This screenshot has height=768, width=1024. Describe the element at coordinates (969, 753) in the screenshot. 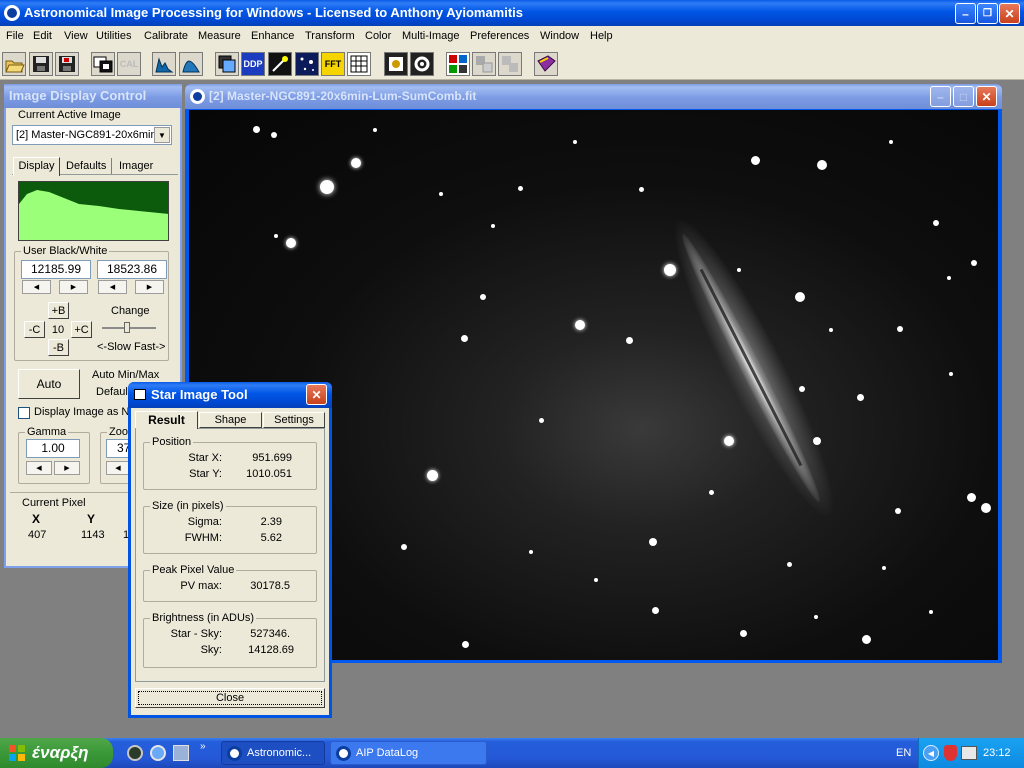

I see `network-tray-icon` at that location.